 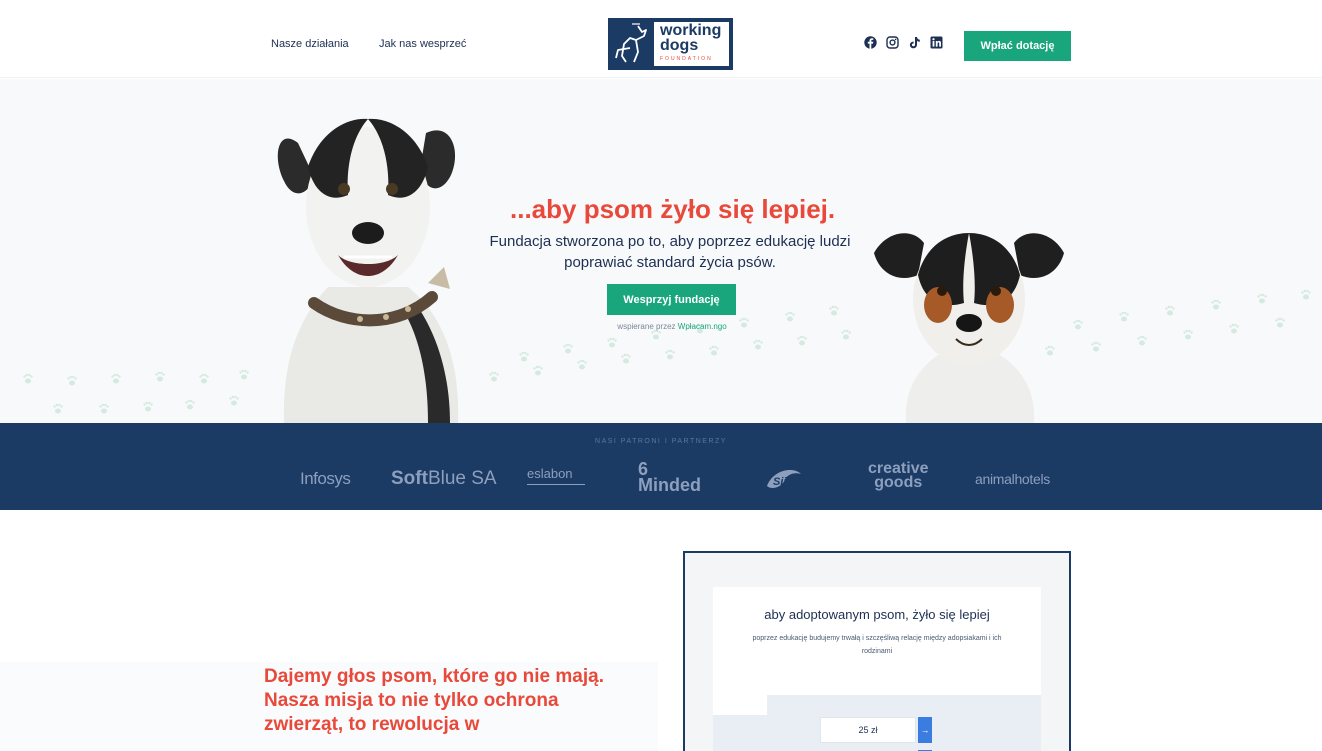 I want to click on partner-logo-softblue: SoftBlue SA, so click(x=444, y=479).